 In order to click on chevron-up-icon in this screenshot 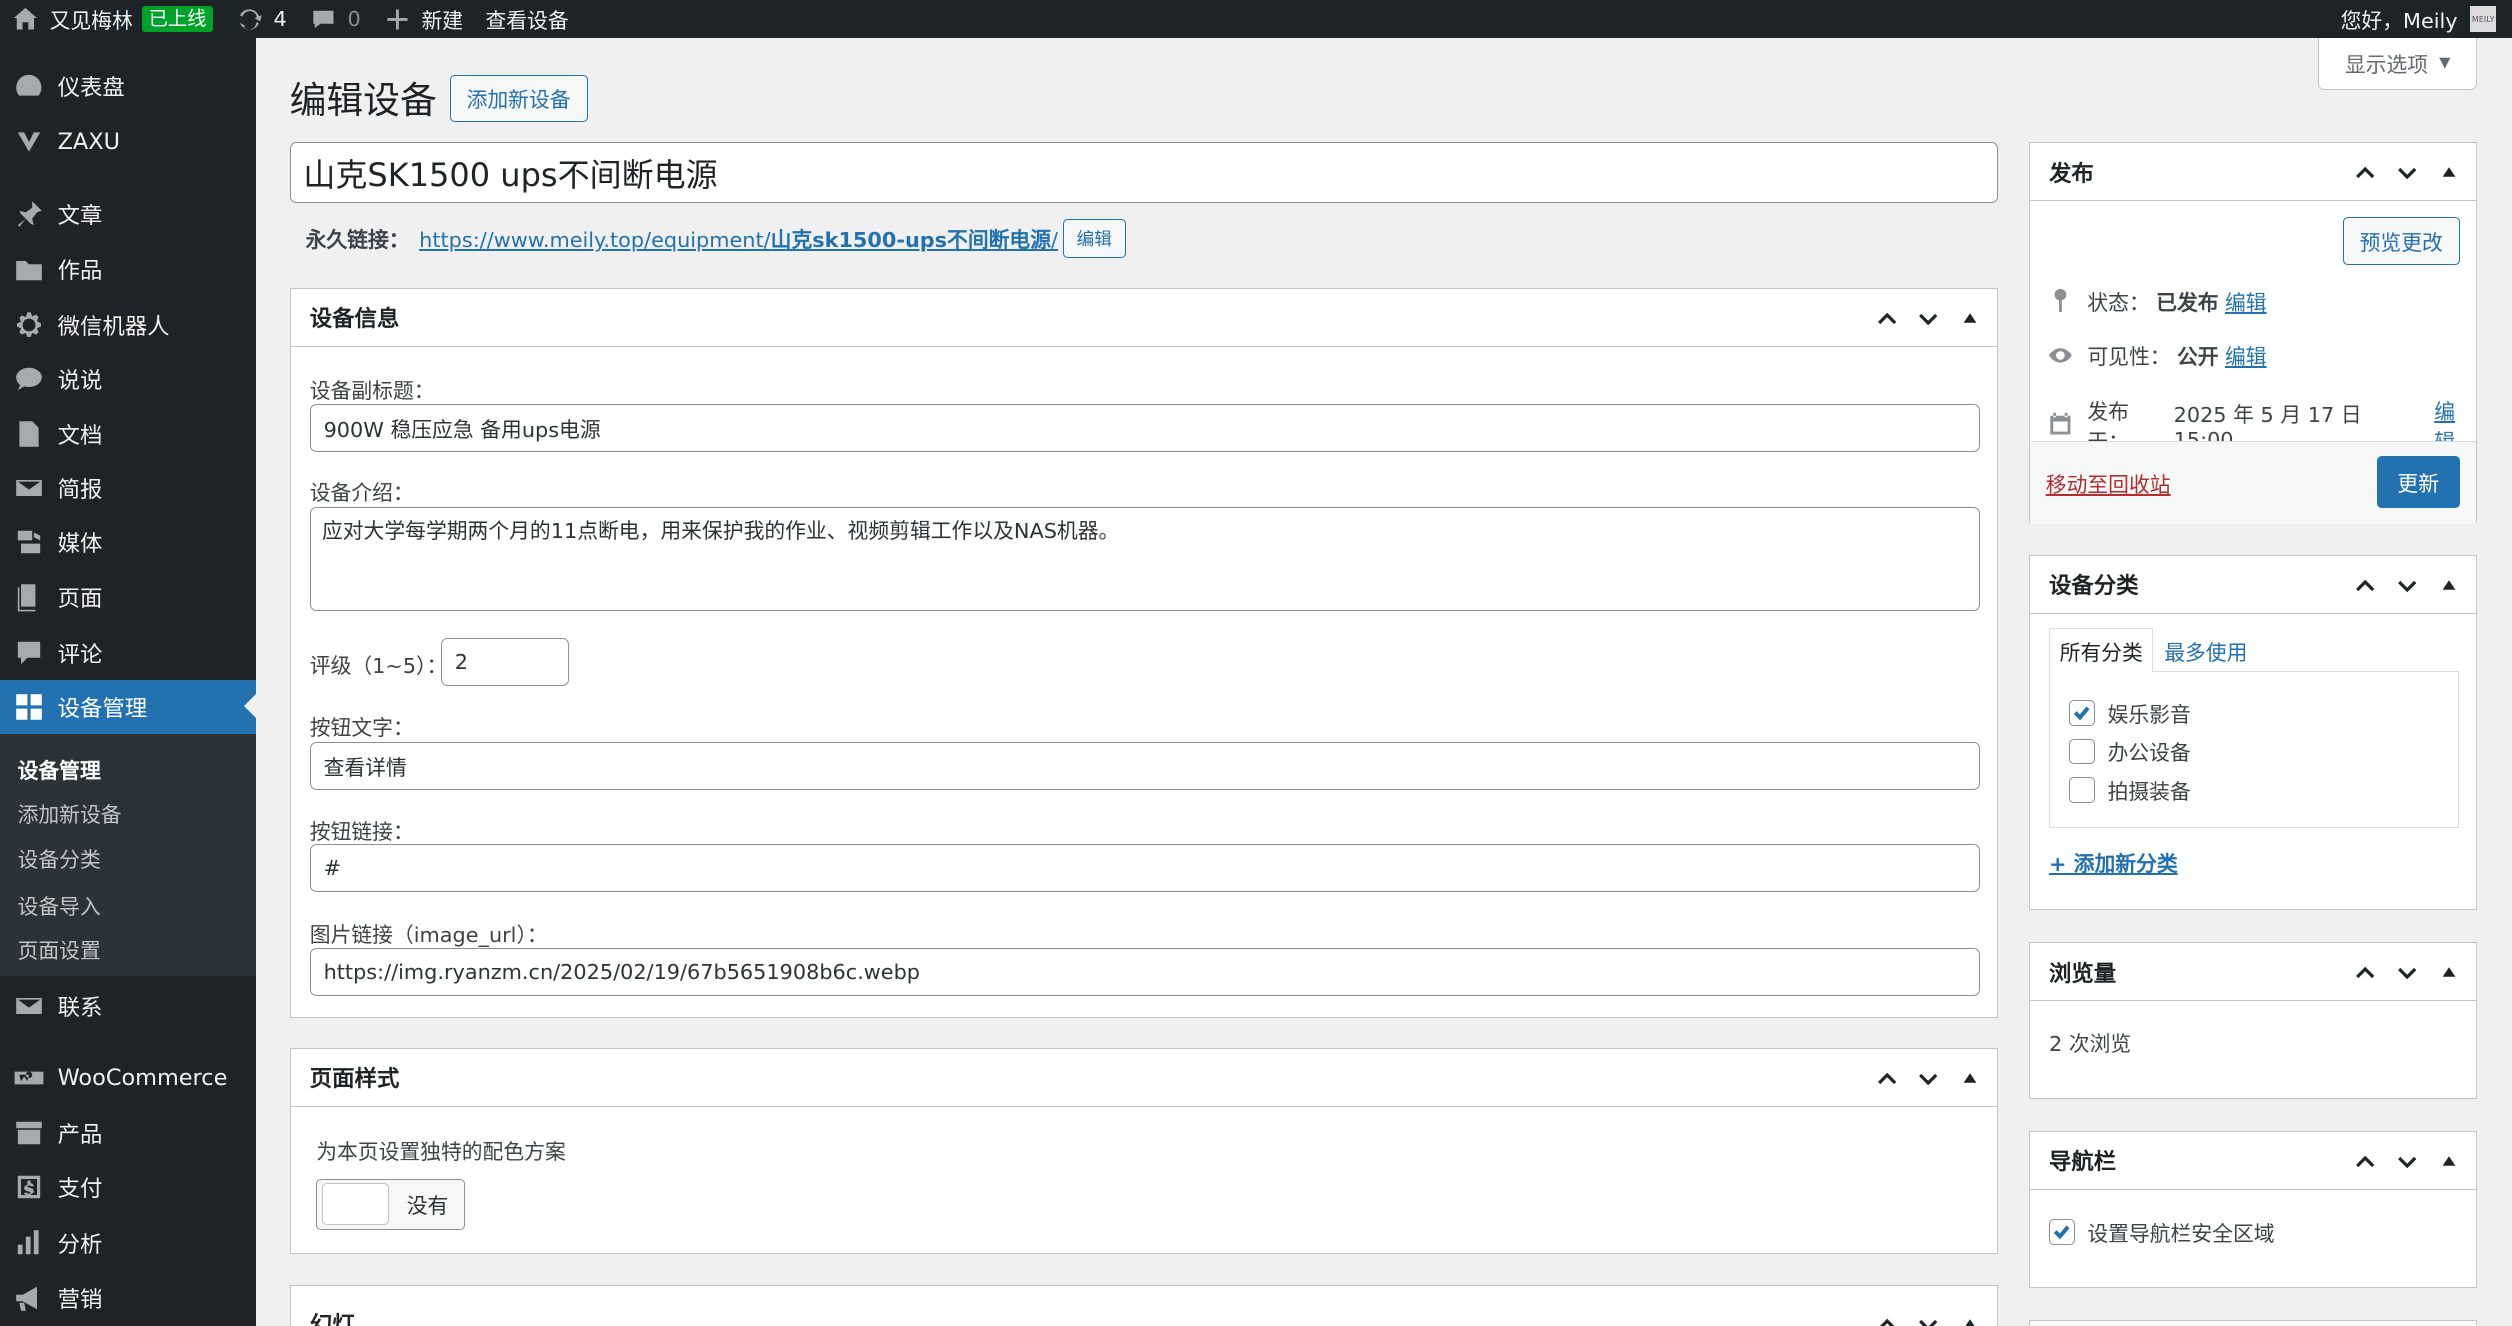, I will do `click(1887, 318)`.